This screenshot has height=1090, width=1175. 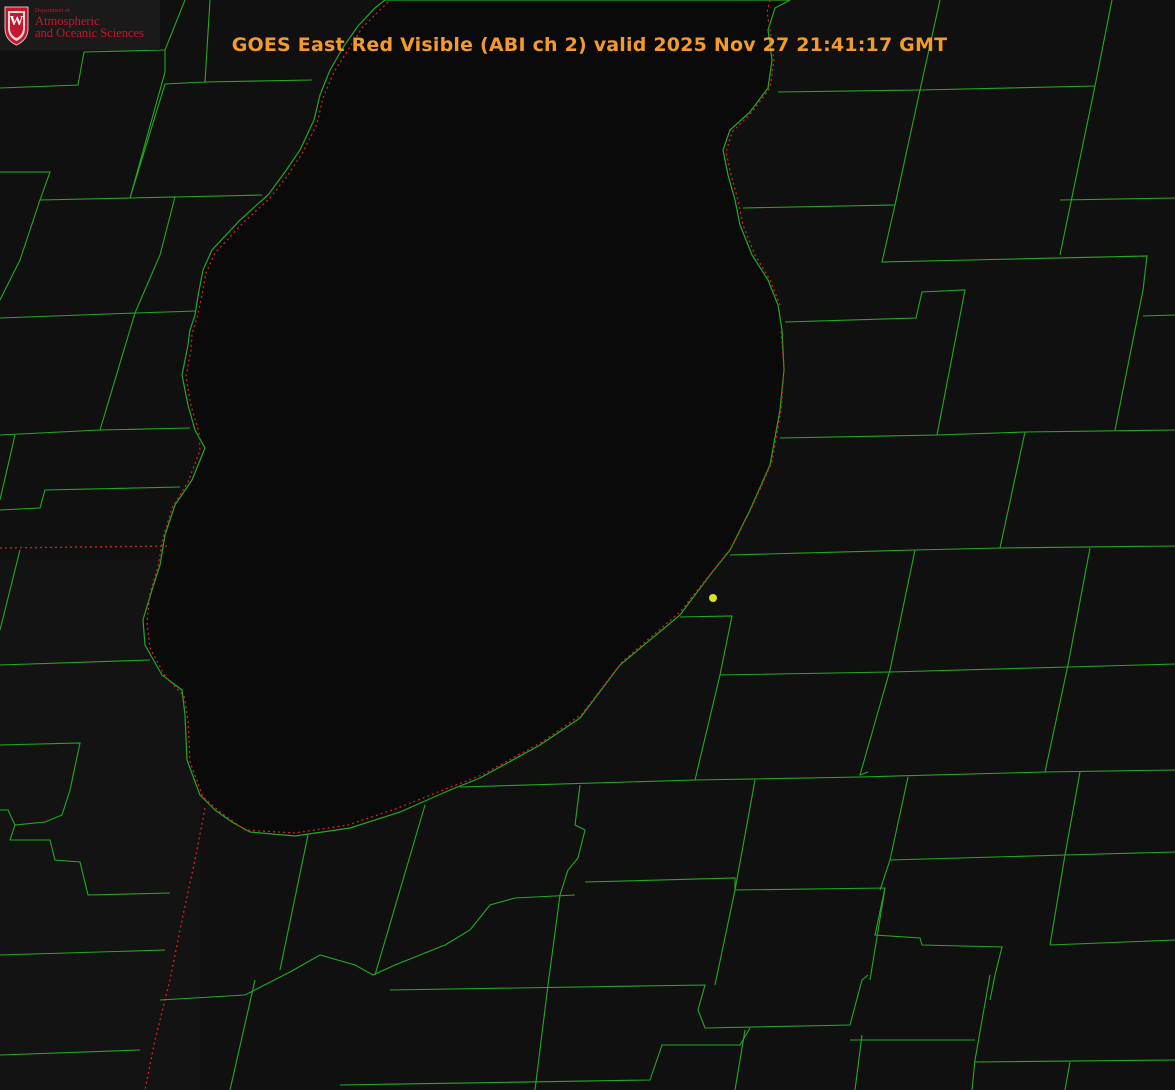 I want to click on location-marker, so click(x=713, y=598).